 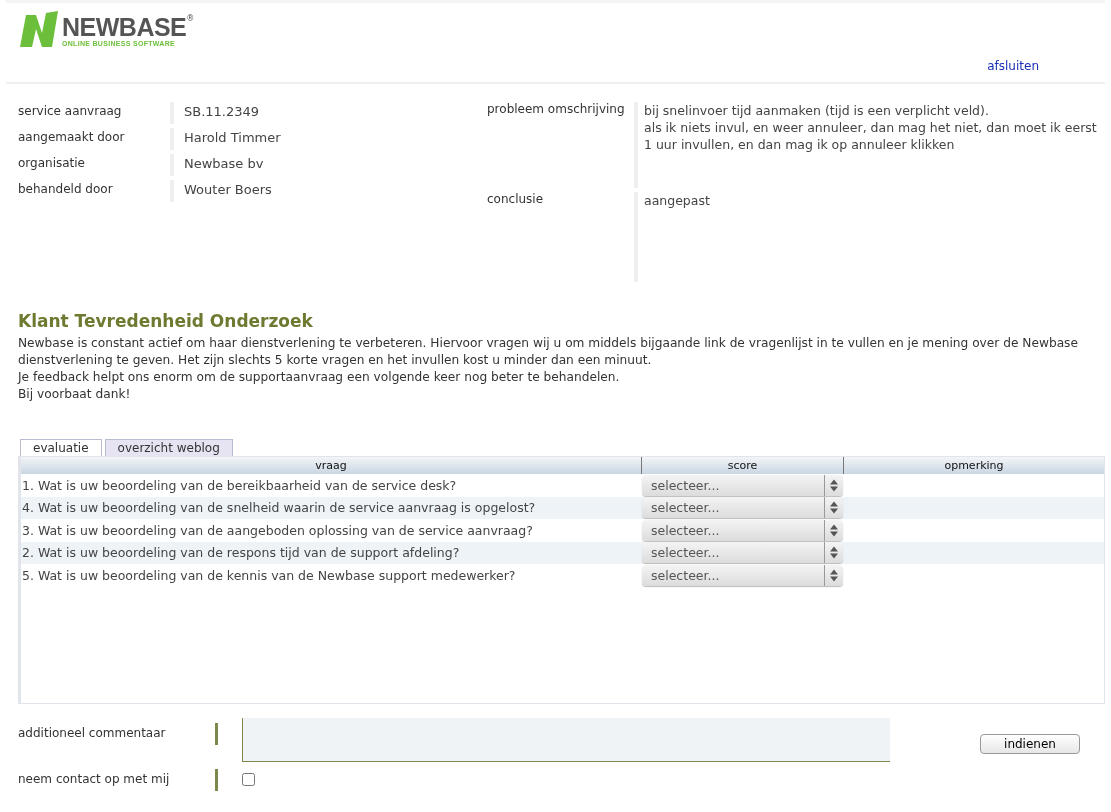 What do you see at coordinates (1013, 66) in the screenshot?
I see `close-link: afsluiten` at bounding box center [1013, 66].